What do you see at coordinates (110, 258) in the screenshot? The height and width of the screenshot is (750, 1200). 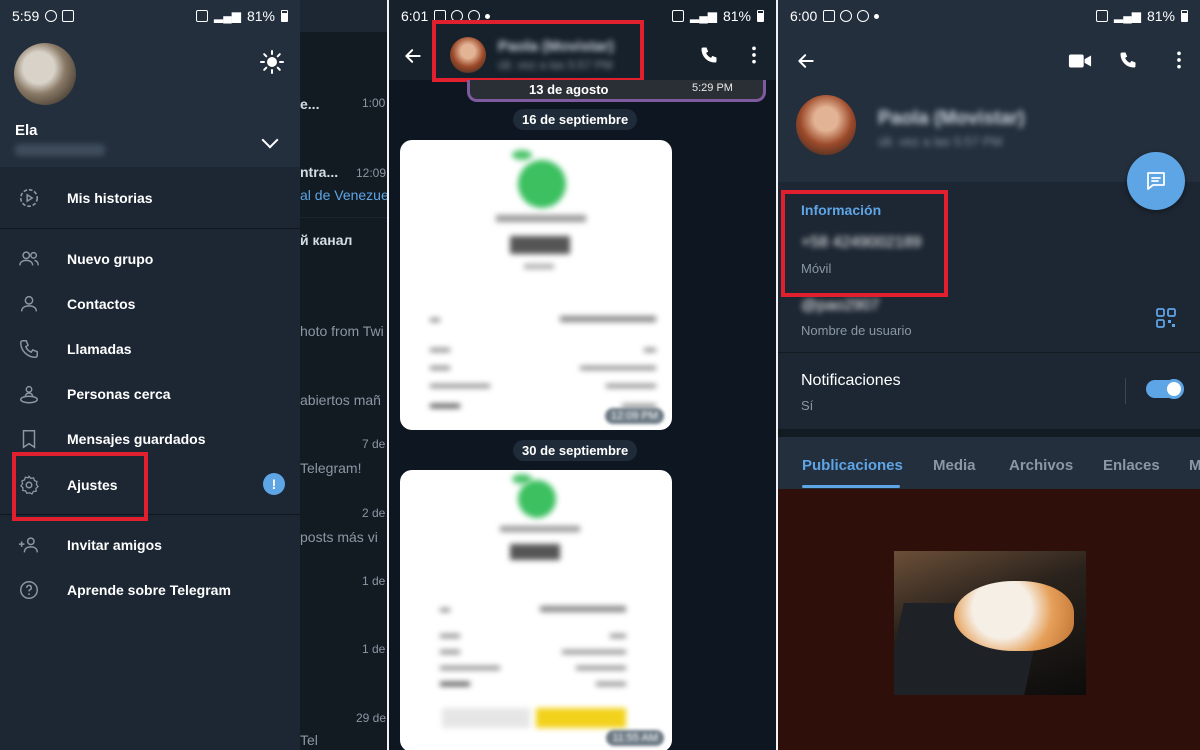 I see `menu-label: Nuevo grupo` at bounding box center [110, 258].